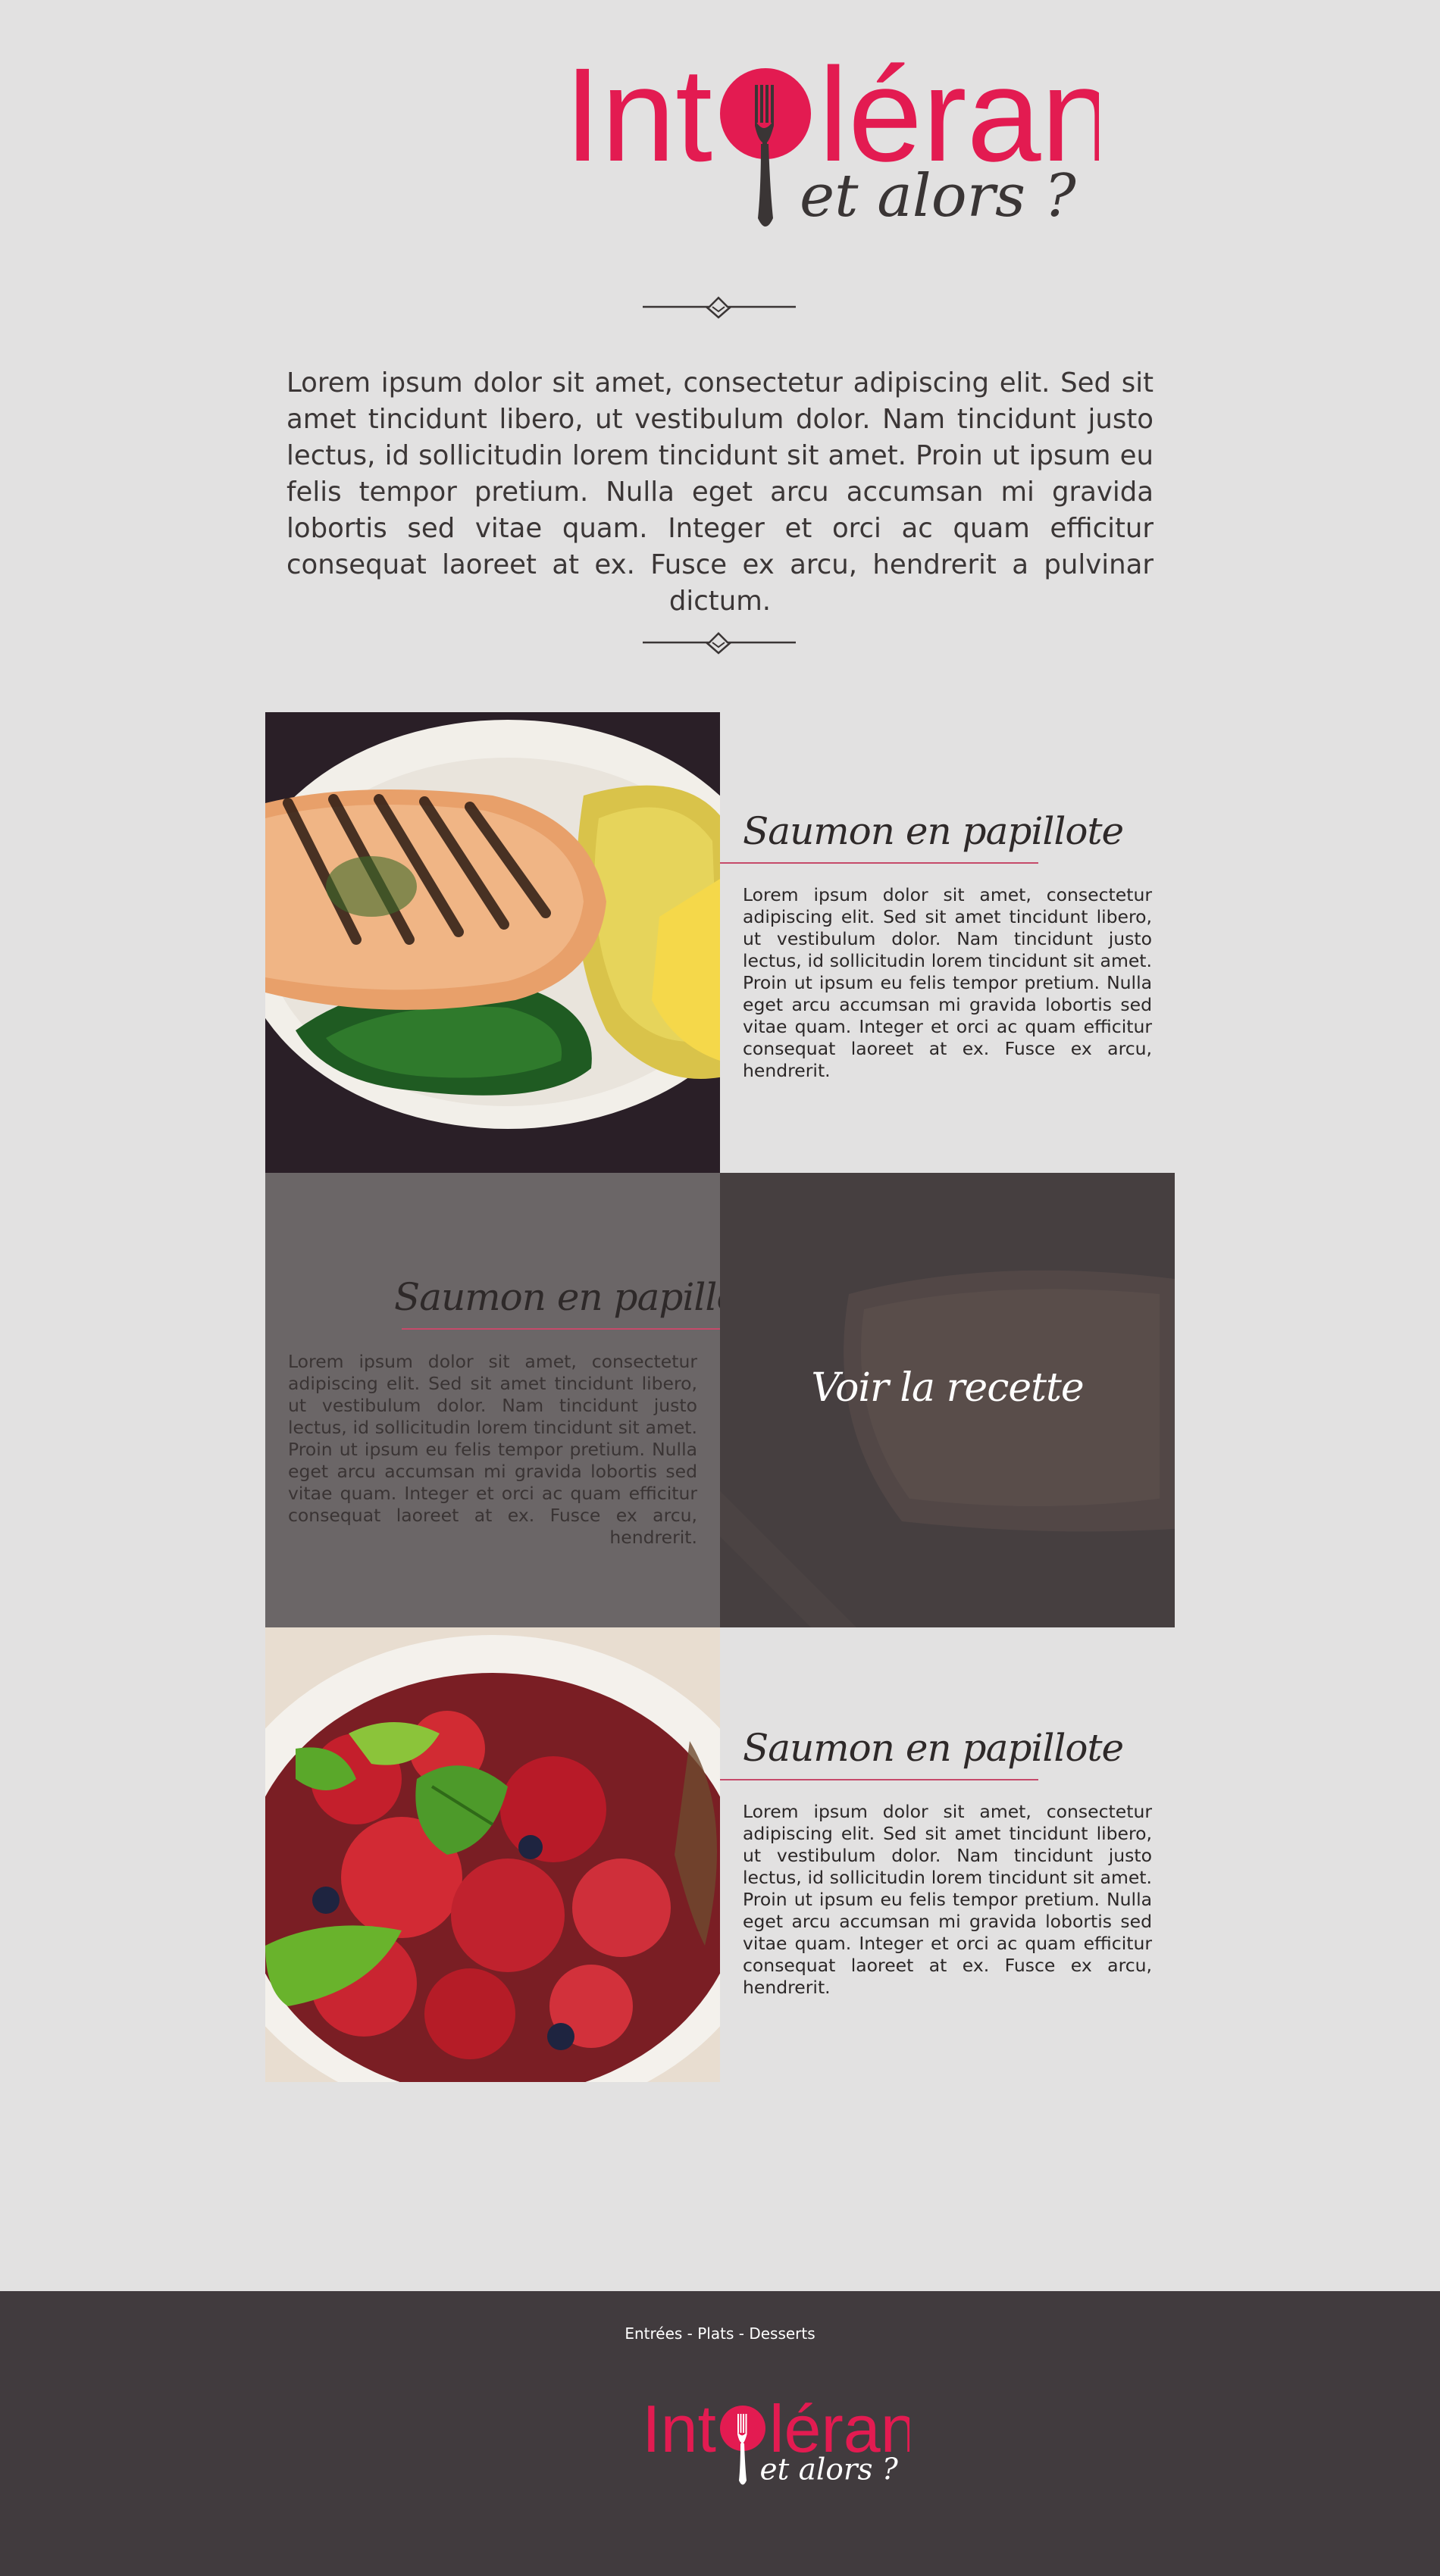 Image resolution: width=1440 pixels, height=2576 pixels. What do you see at coordinates (715, 2333) in the screenshot?
I see `footer-link-plats: Plats` at bounding box center [715, 2333].